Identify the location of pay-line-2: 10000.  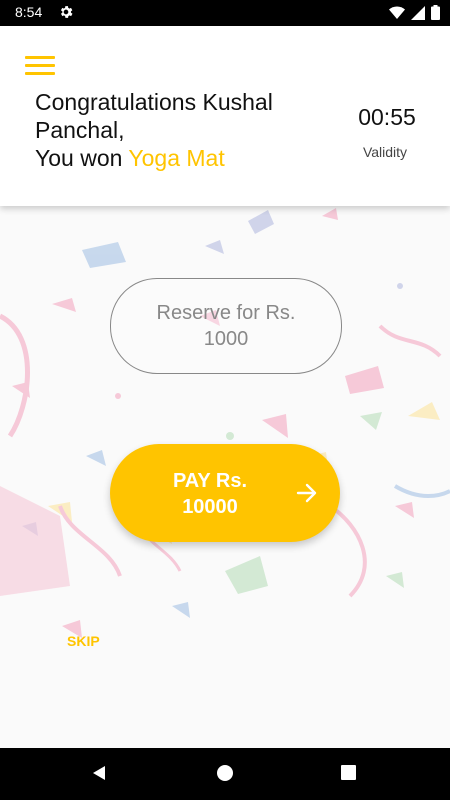
(210, 507).